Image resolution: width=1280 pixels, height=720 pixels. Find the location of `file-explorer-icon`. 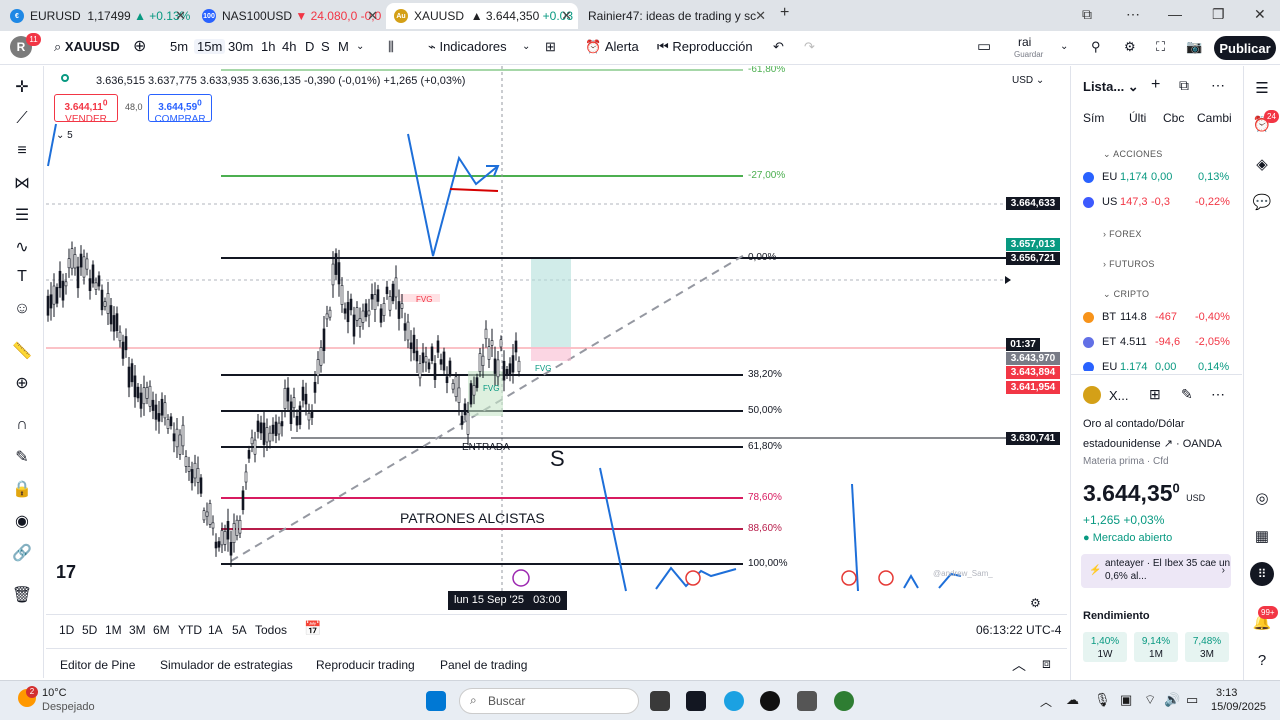

file-explorer-icon is located at coordinates (807, 701).